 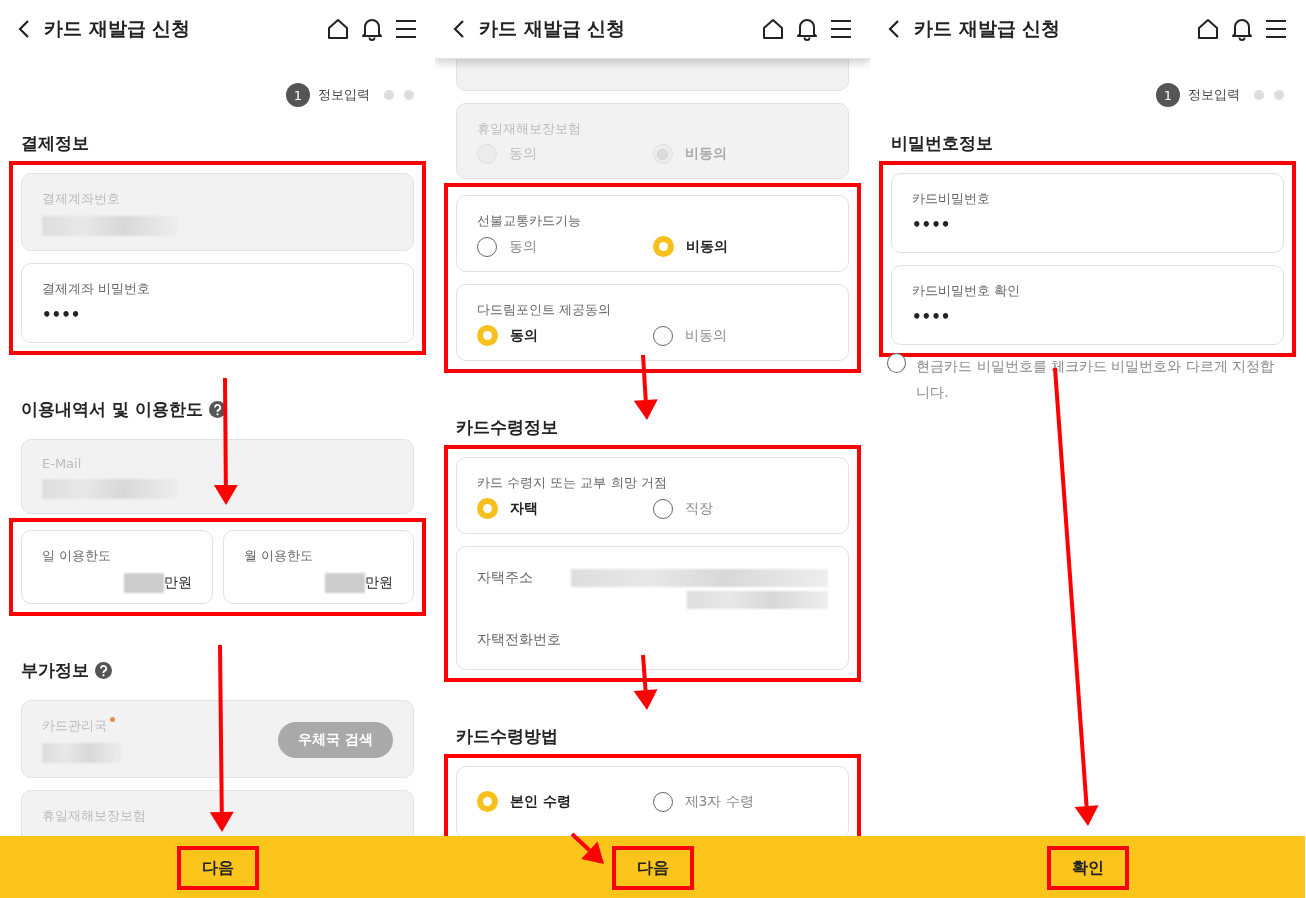 I want to click on input-field: 월 이용한도 만원, so click(x=318, y=567).